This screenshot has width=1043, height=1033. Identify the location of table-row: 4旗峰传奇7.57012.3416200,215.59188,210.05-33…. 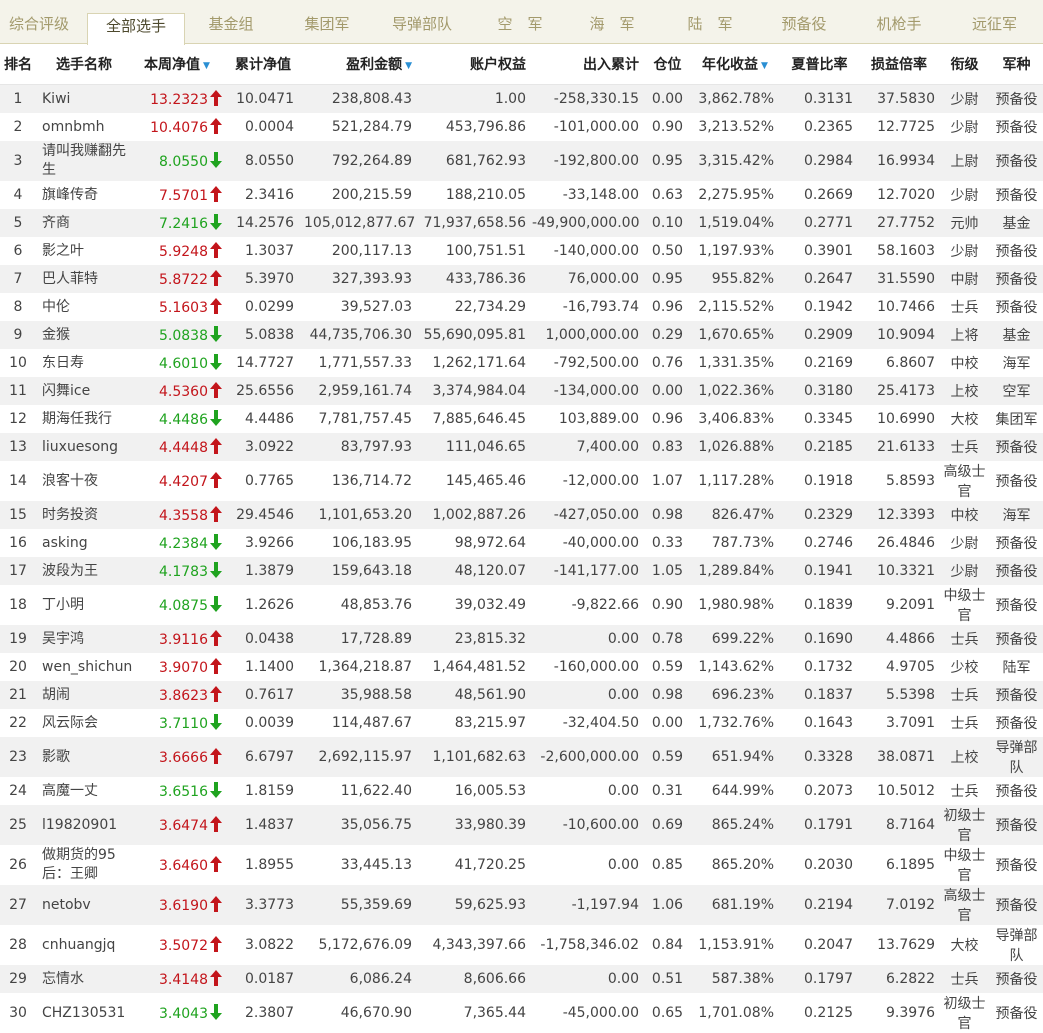
(521, 195).